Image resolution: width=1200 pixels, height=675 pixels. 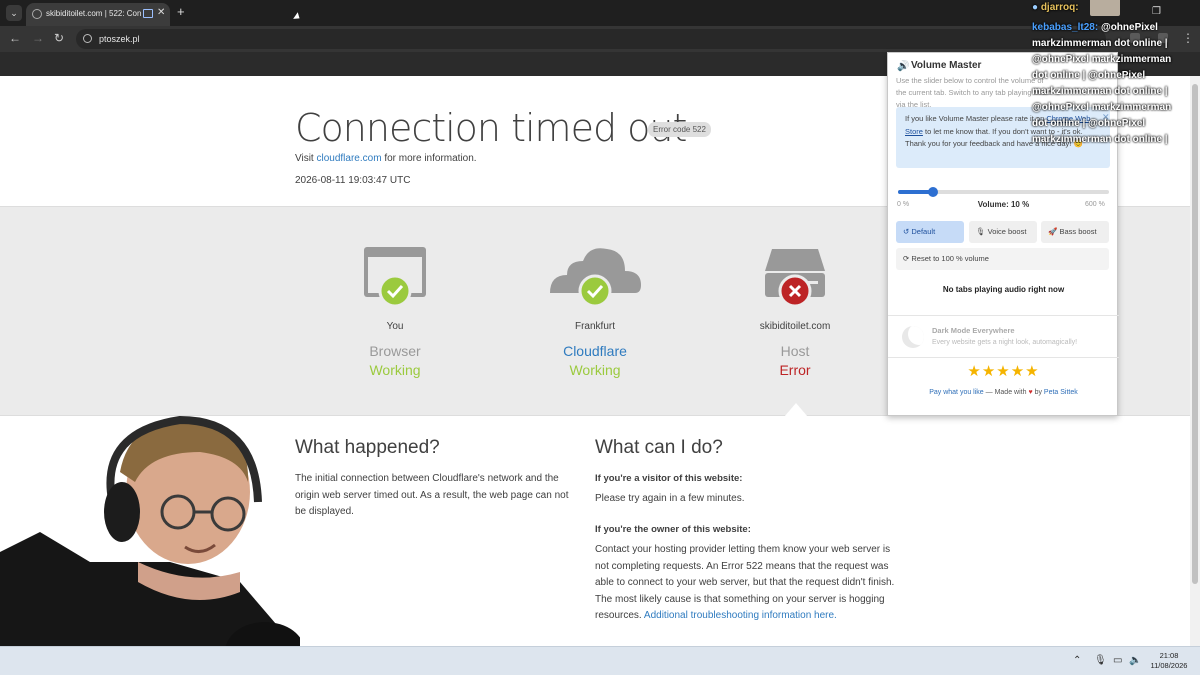 What do you see at coordinates (906, 231) in the screenshot?
I see `undo-icon: ↺` at bounding box center [906, 231].